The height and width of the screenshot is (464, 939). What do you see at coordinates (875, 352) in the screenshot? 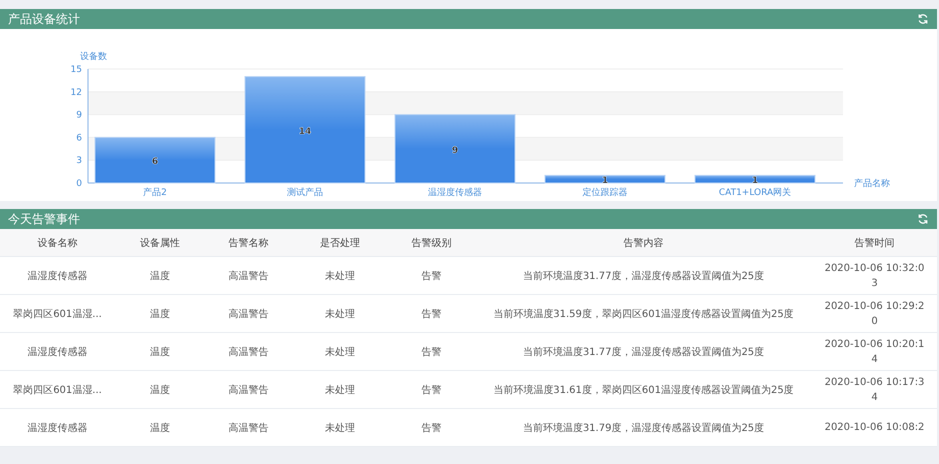
I see `table-cell-text: 2020-10-06 10:20:14` at bounding box center [875, 352].